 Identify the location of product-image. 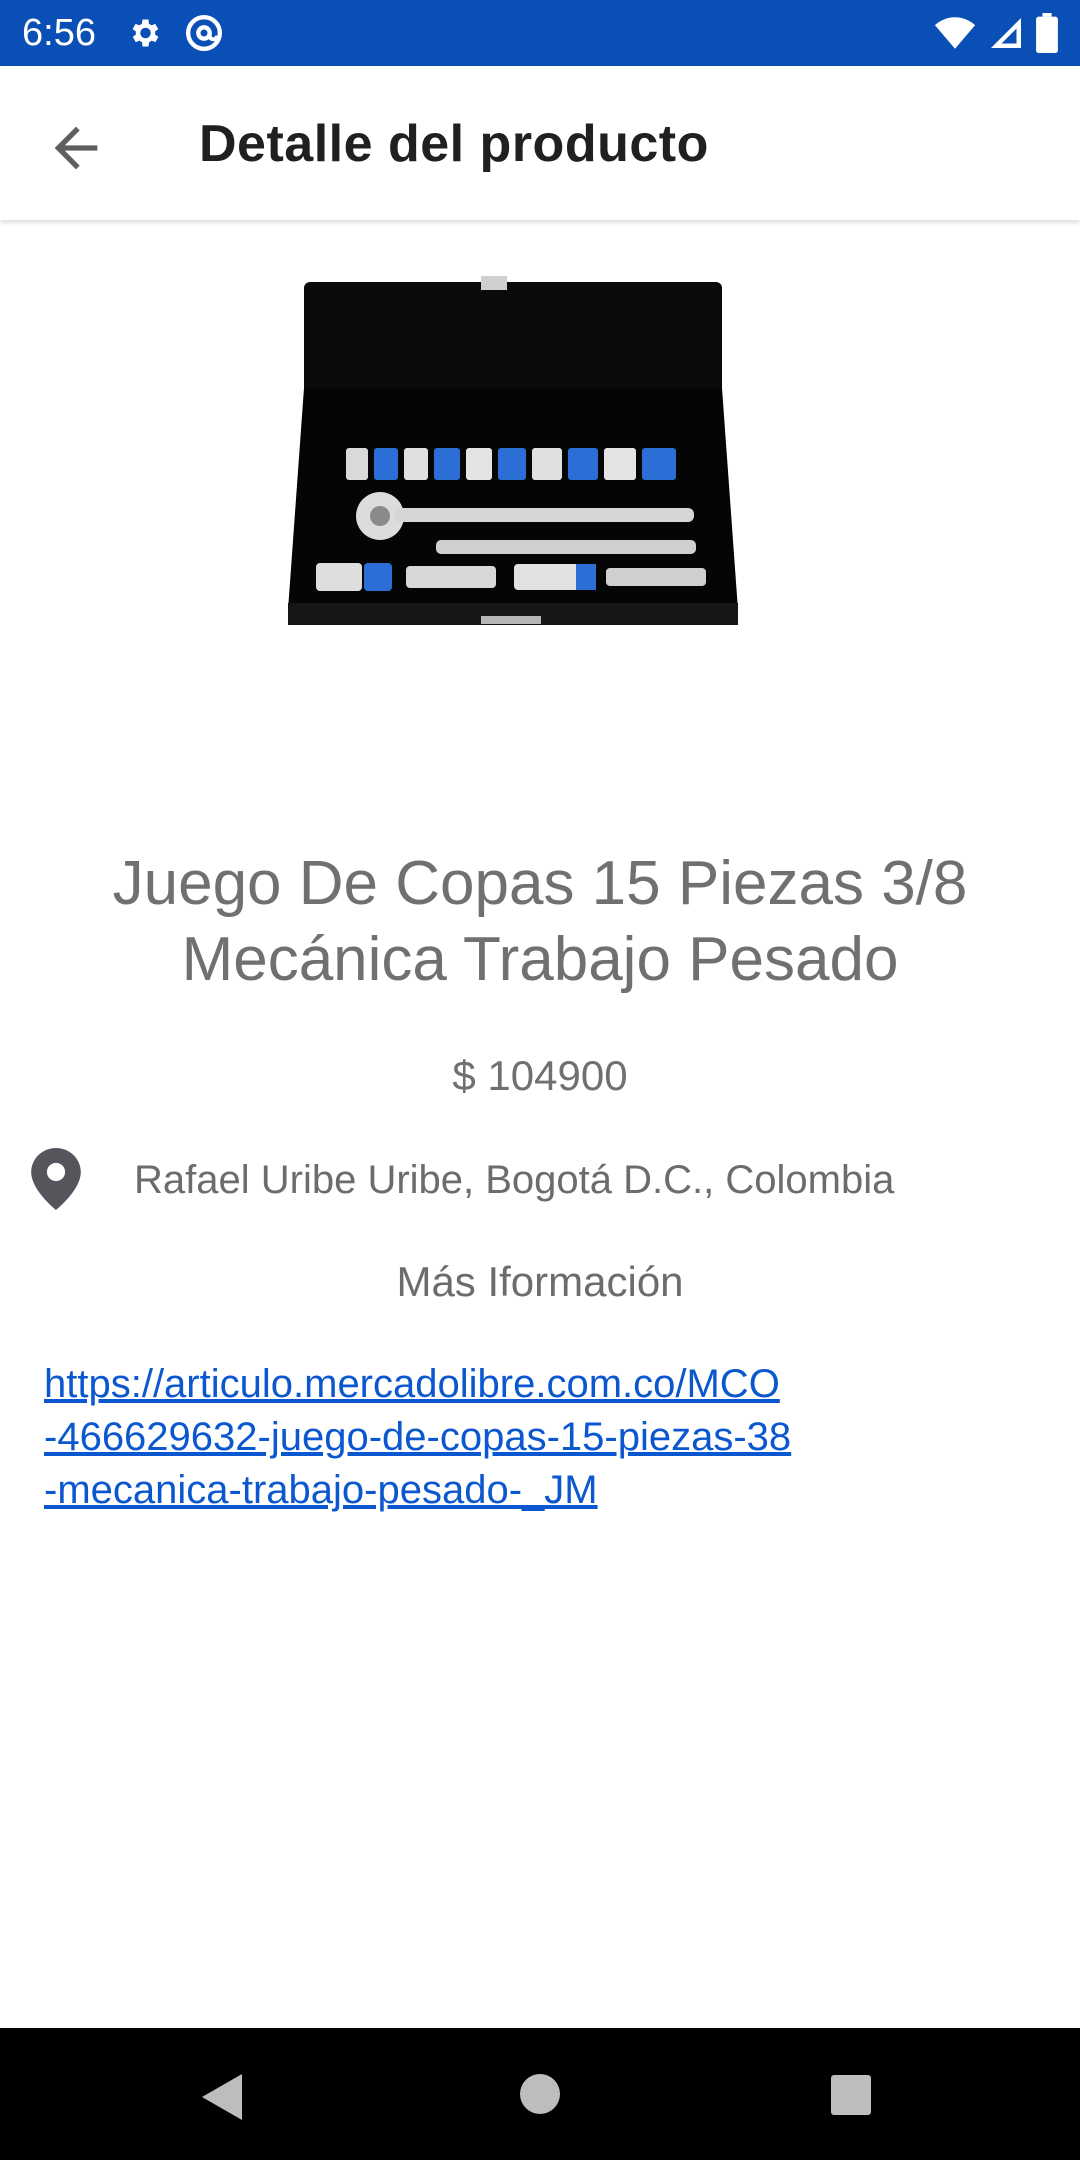
(513, 450).